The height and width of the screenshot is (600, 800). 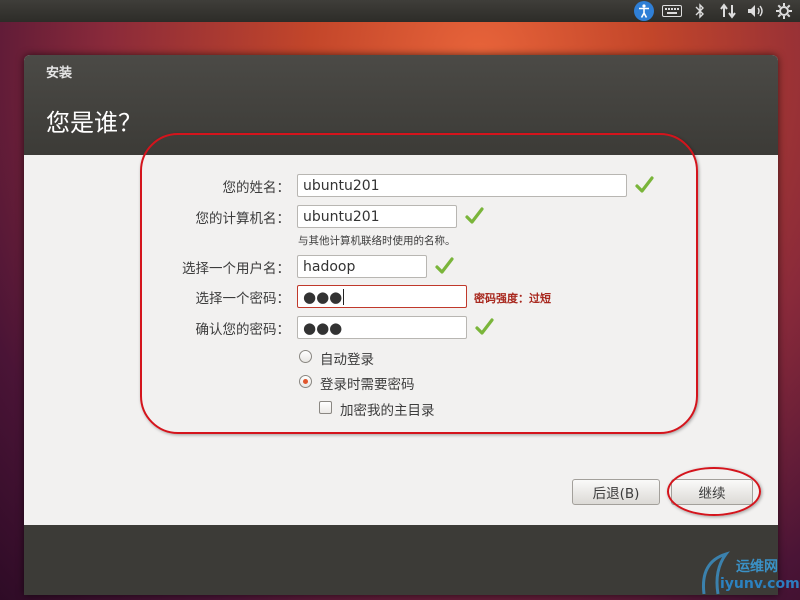 What do you see at coordinates (94, 123) in the screenshot?
I see `page-title: 您是谁？` at bounding box center [94, 123].